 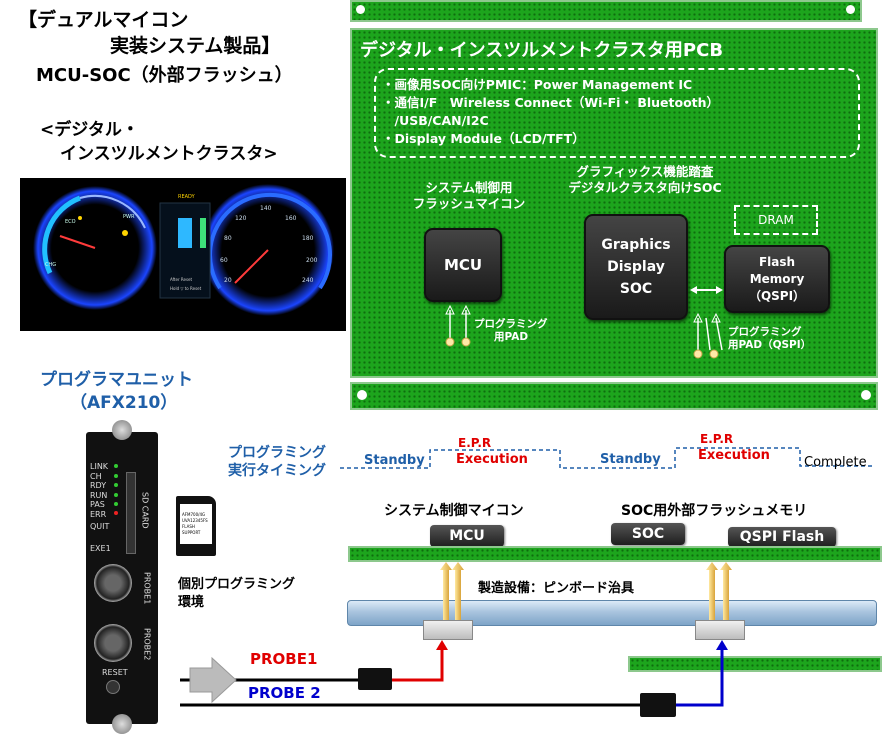 I want to click on svg-text: 20, so click(x=228, y=280).